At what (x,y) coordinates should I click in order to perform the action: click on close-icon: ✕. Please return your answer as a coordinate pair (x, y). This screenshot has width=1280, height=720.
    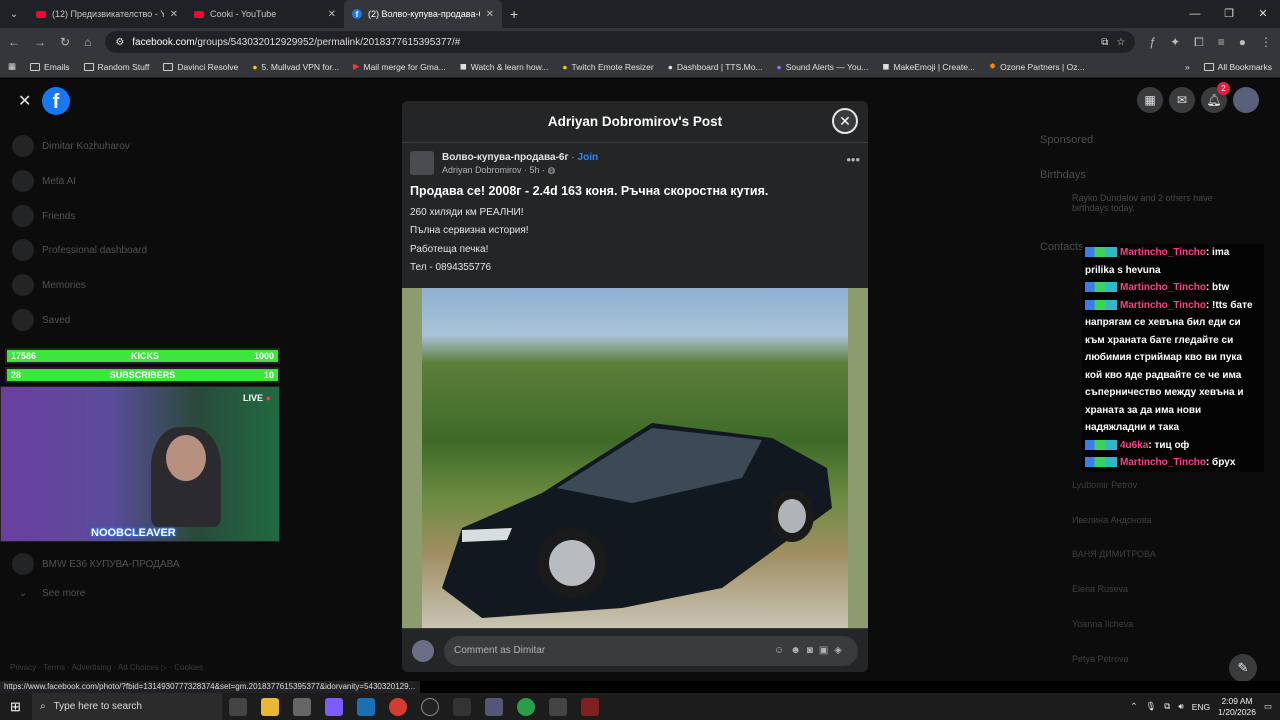
    Looking at the image, I should click on (24, 101).